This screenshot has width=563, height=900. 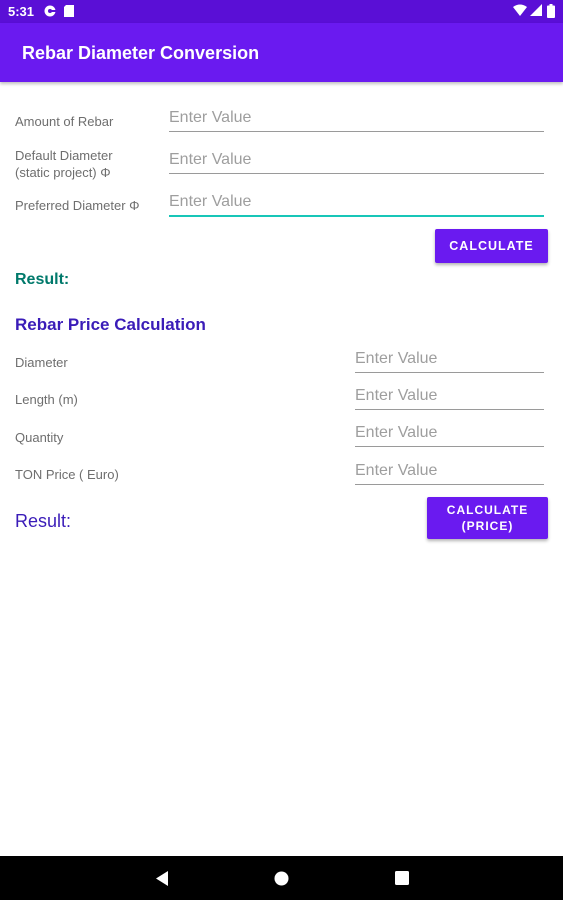 What do you see at coordinates (69, 13) in the screenshot?
I see `sd-card-icon` at bounding box center [69, 13].